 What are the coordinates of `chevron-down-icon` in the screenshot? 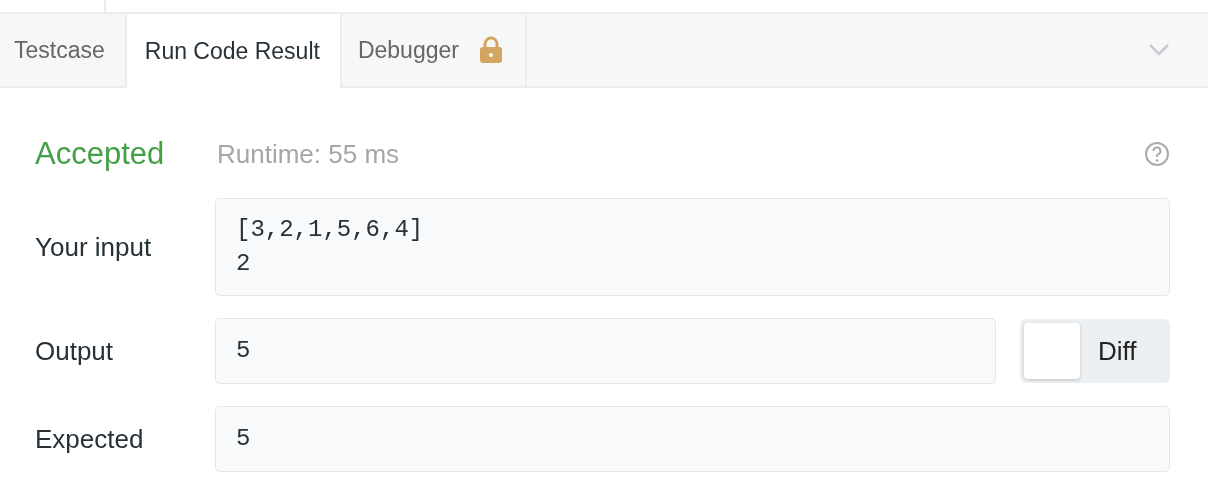 It's located at (1159, 50).